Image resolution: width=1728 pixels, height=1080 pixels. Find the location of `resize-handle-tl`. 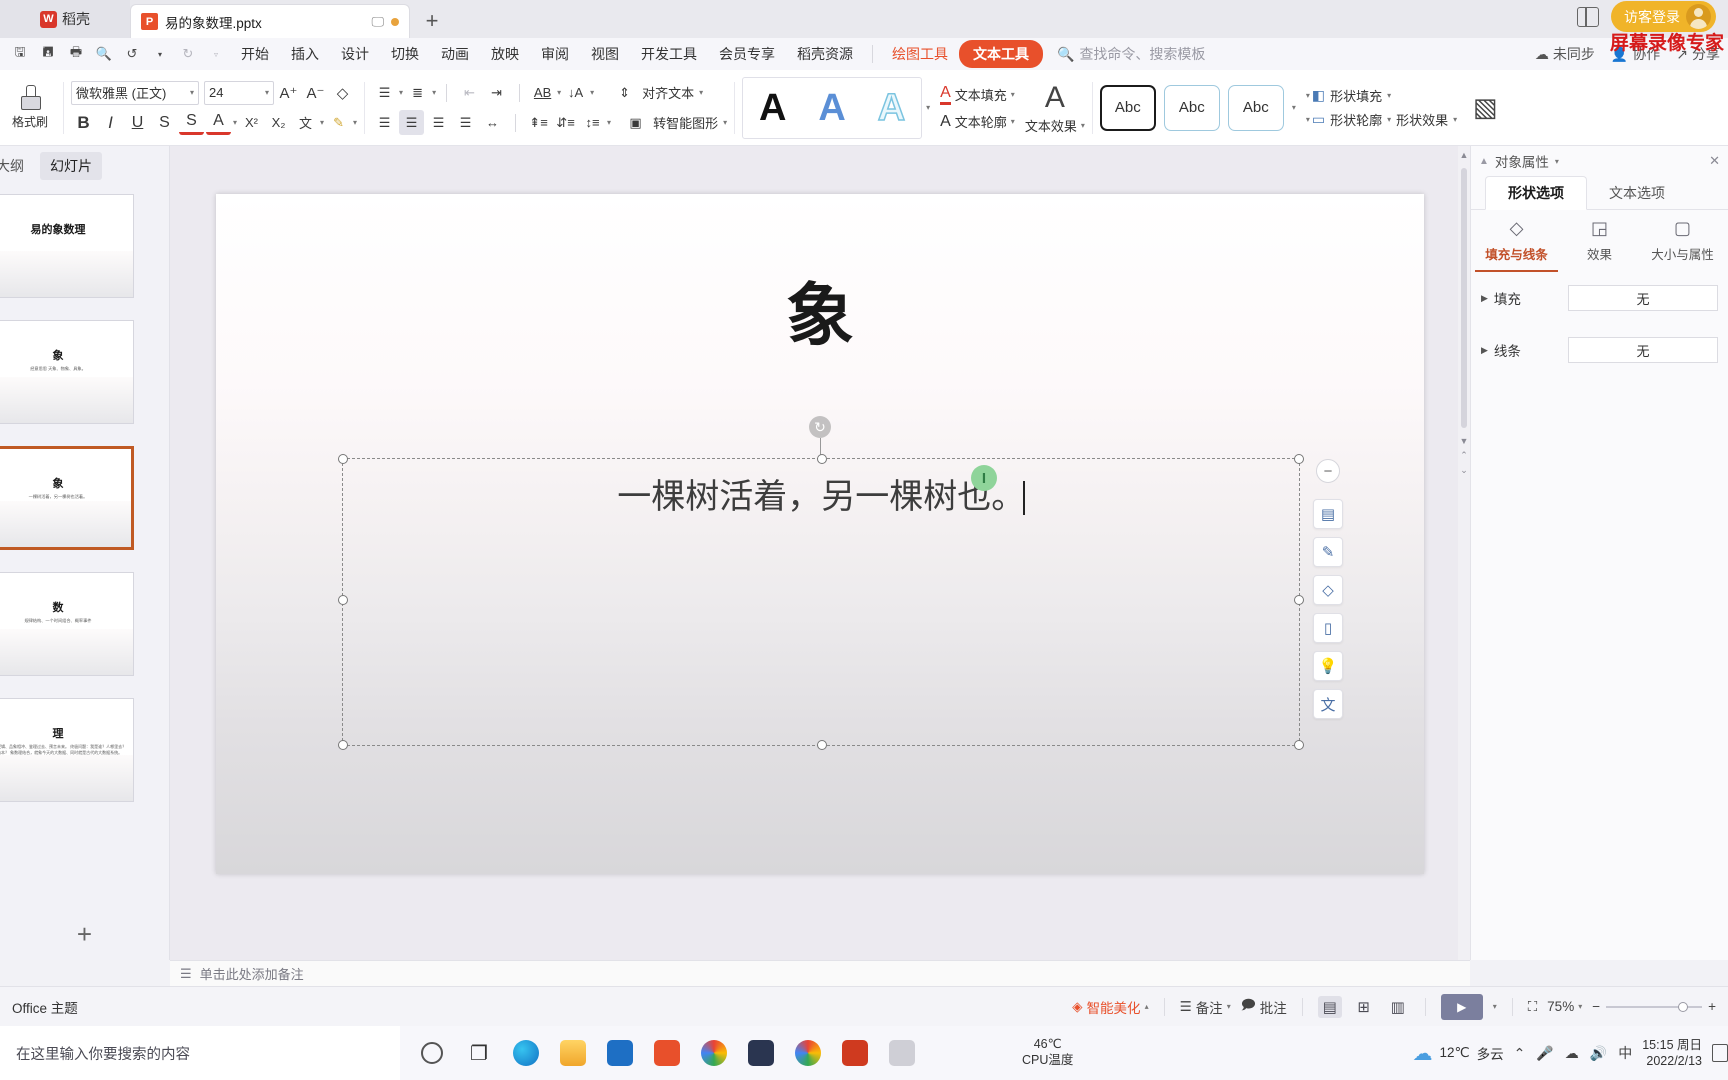

resize-handle-tl is located at coordinates (343, 459).